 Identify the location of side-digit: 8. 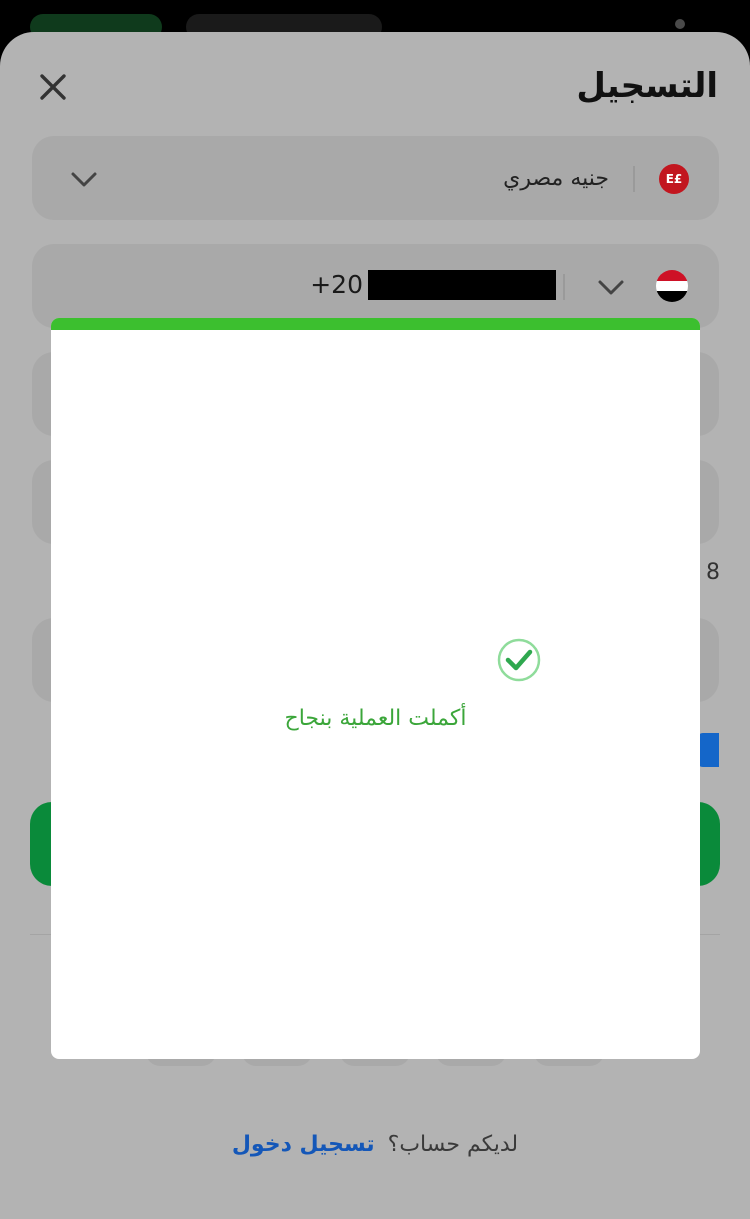
(713, 572).